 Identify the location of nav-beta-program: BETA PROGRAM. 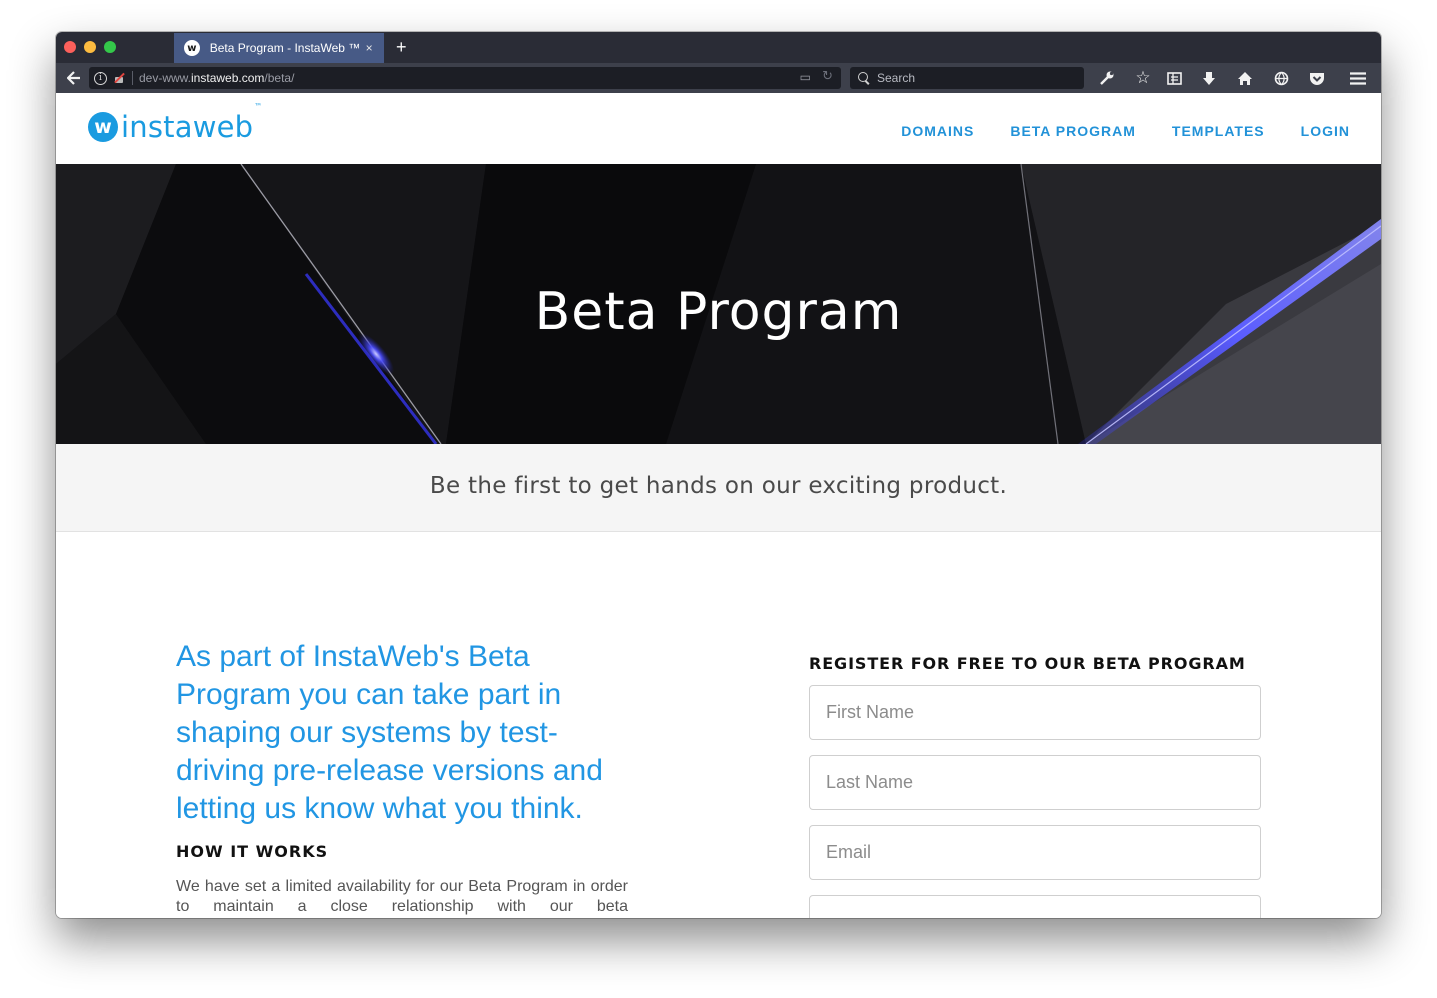
(1073, 131).